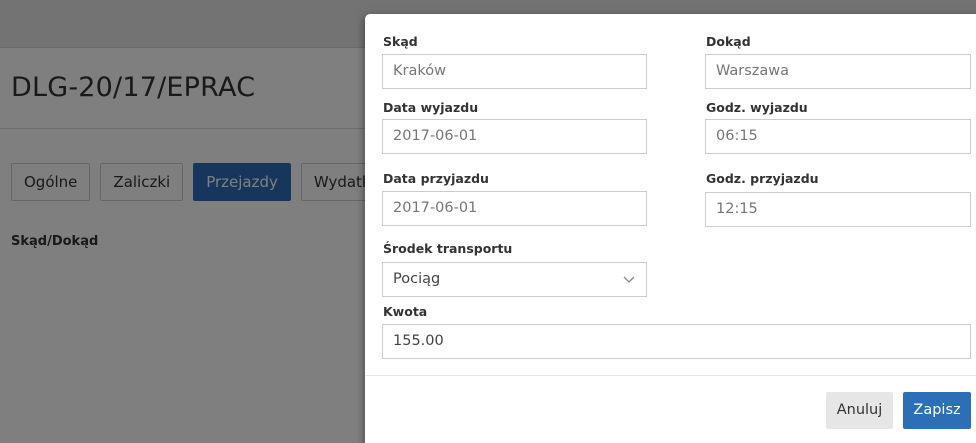  What do you see at coordinates (728, 41) in the screenshot?
I see `to-label: Dokąd` at bounding box center [728, 41].